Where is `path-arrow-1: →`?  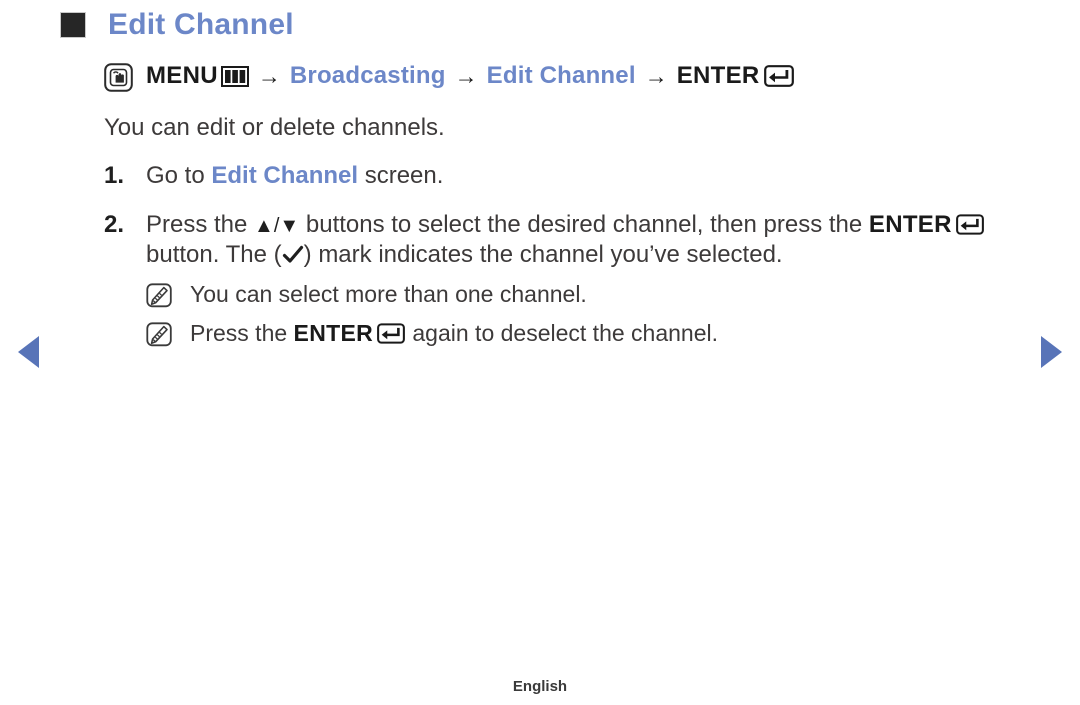 path-arrow-1: → is located at coordinates (269, 75).